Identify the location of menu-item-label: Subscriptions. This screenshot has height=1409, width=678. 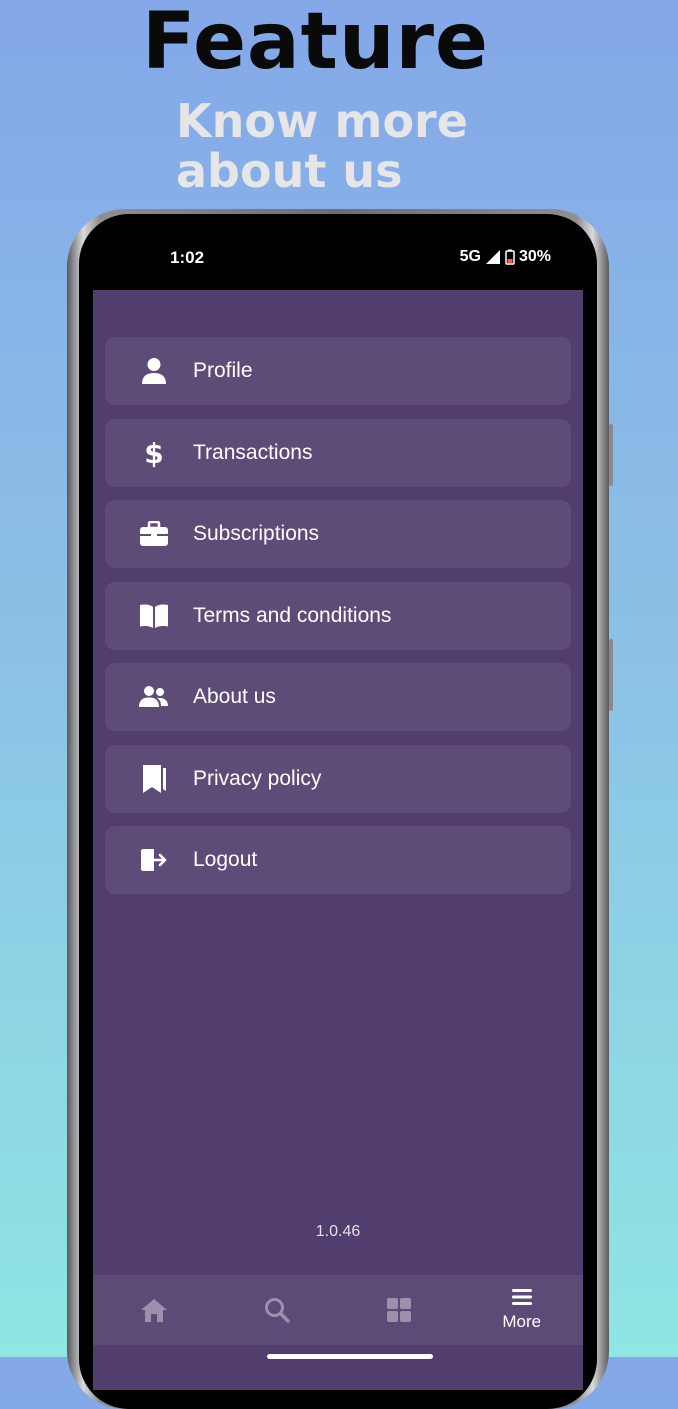
(256, 533).